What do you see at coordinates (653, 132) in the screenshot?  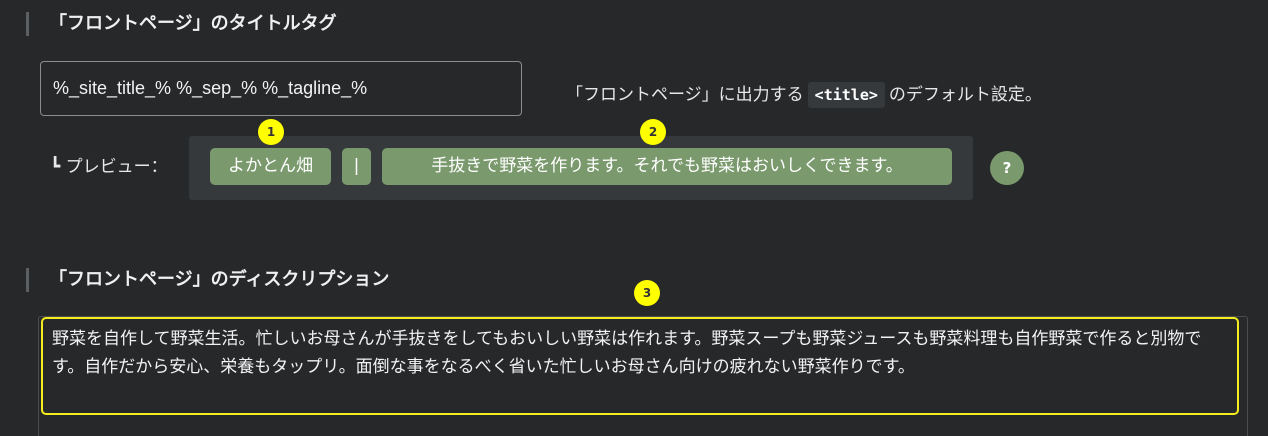 I see `annotation-marker-2: 2` at bounding box center [653, 132].